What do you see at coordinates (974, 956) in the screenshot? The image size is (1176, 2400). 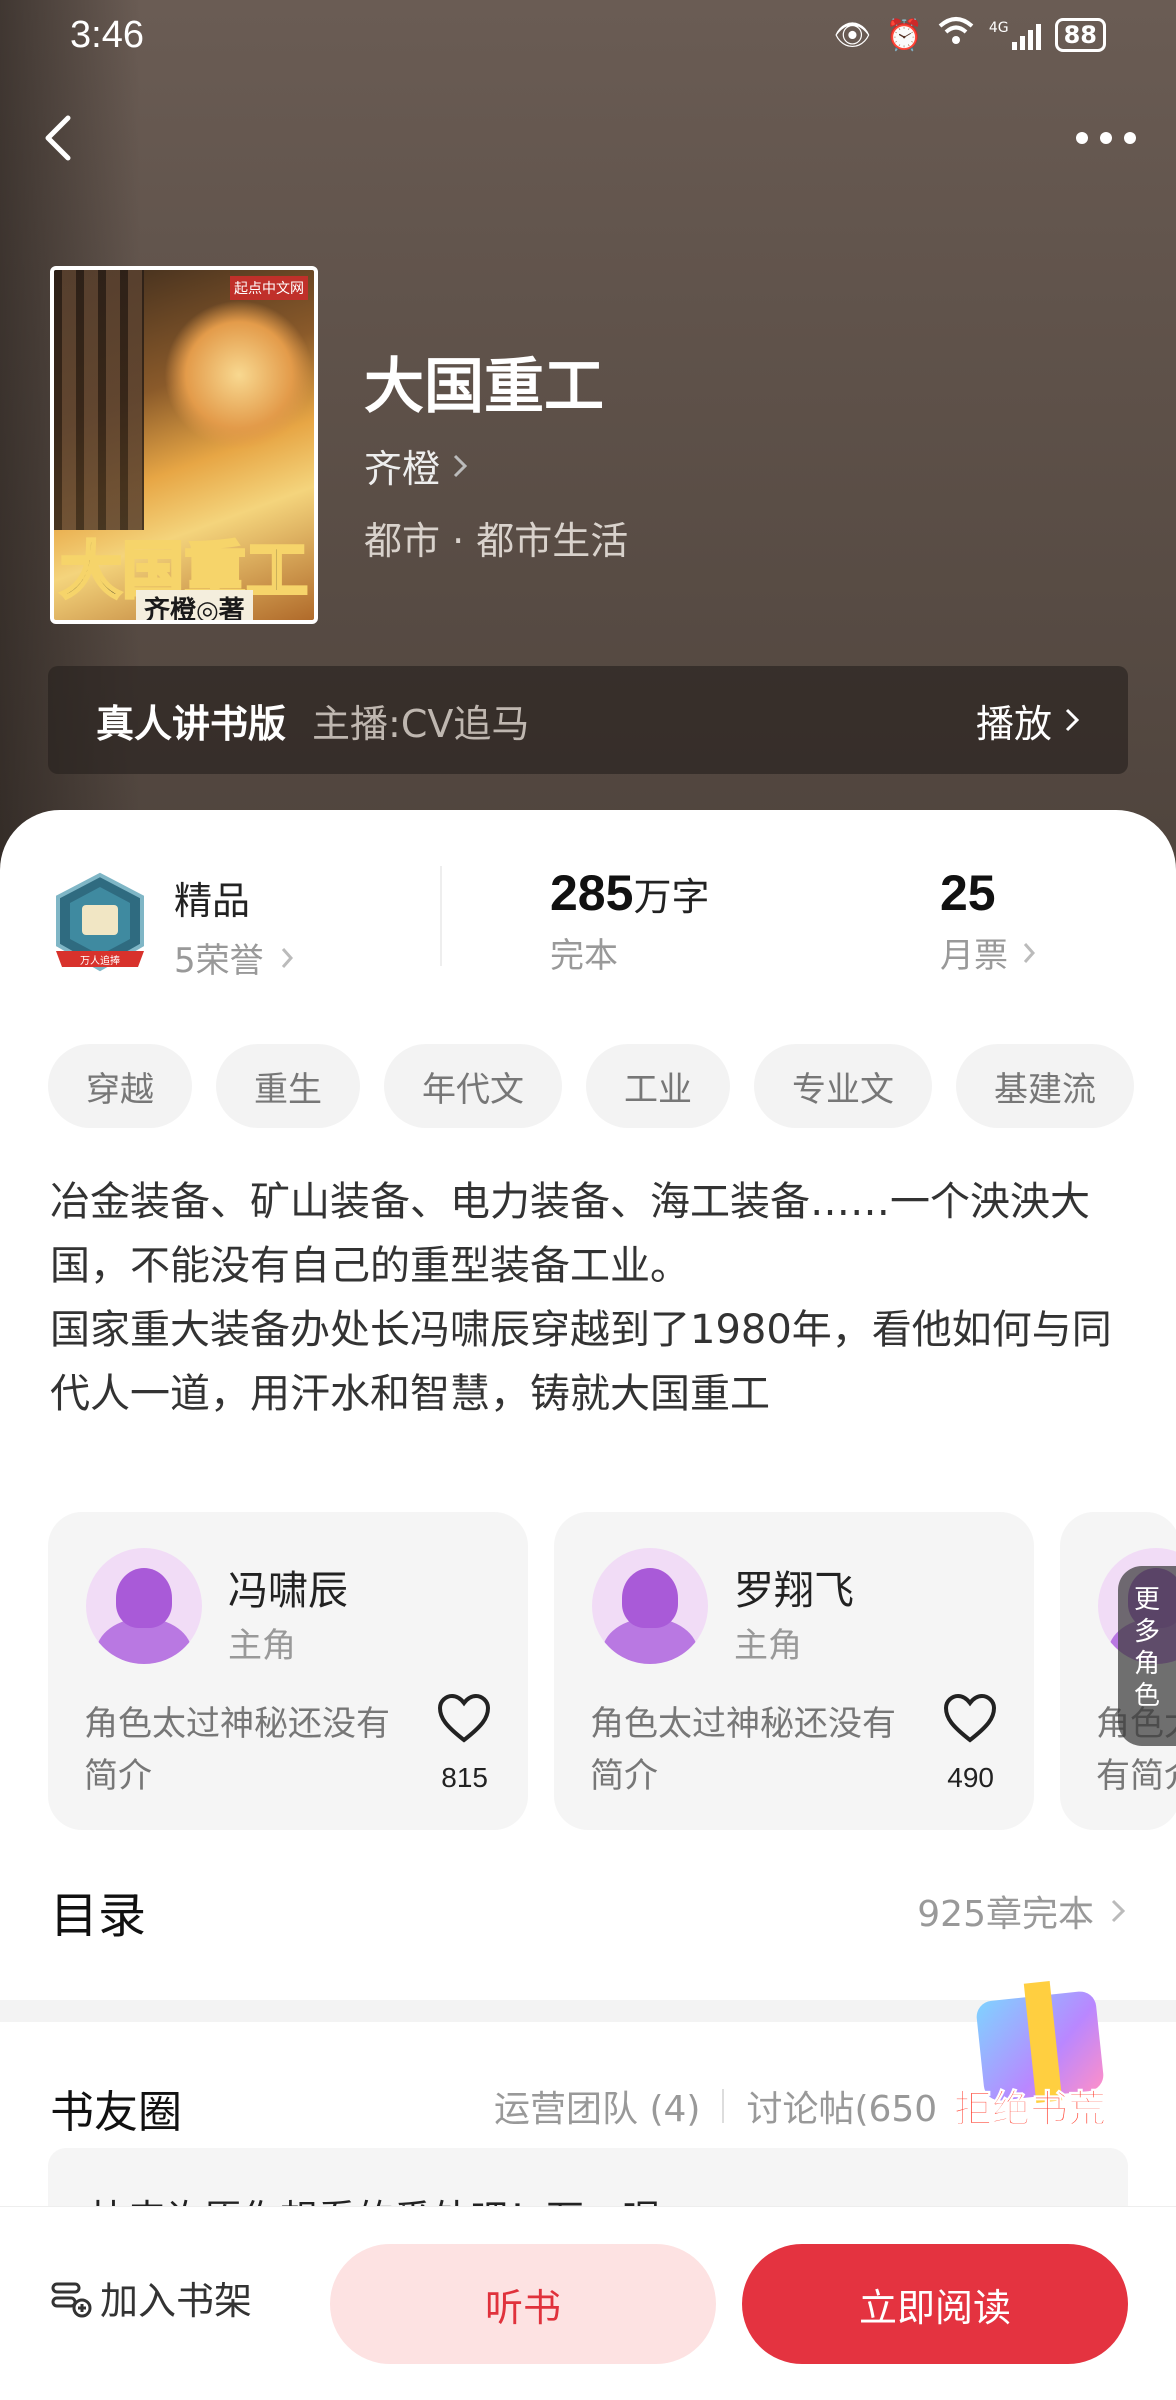 I see `monthly-tickets-label: 月票` at bounding box center [974, 956].